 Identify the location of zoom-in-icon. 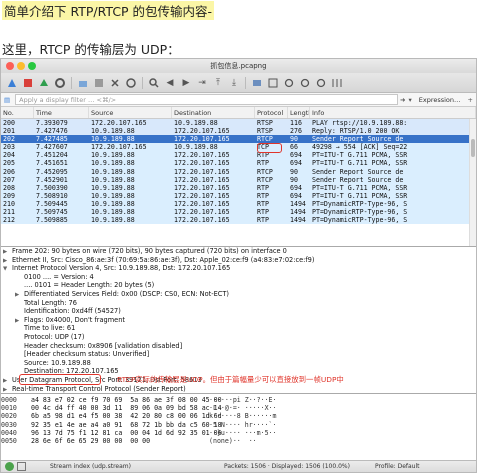
(289, 83).